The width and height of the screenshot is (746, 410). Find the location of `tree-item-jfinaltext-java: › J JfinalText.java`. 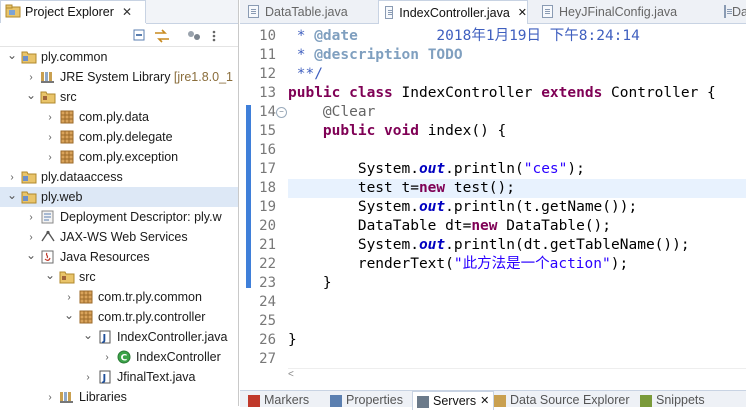

tree-item-jfinaltext-java: › J JfinalText.java is located at coordinates (97, 377).